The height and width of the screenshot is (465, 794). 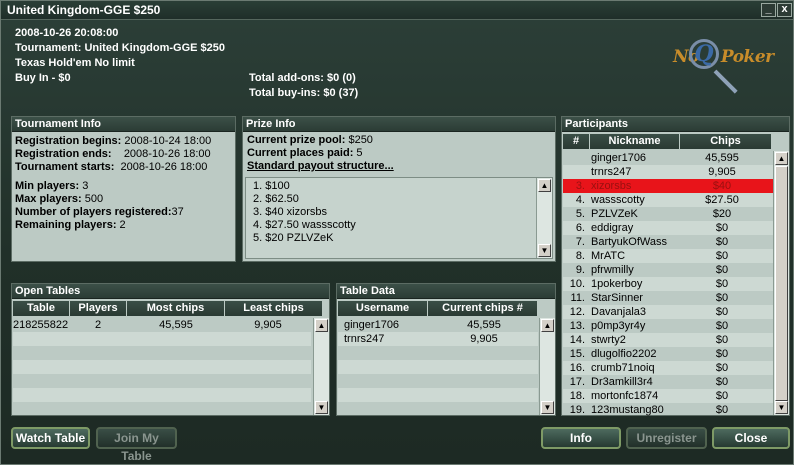 What do you see at coordinates (668, 382) in the screenshot?
I see `participant-row: 17. Dr3amkill3r4 $0` at bounding box center [668, 382].